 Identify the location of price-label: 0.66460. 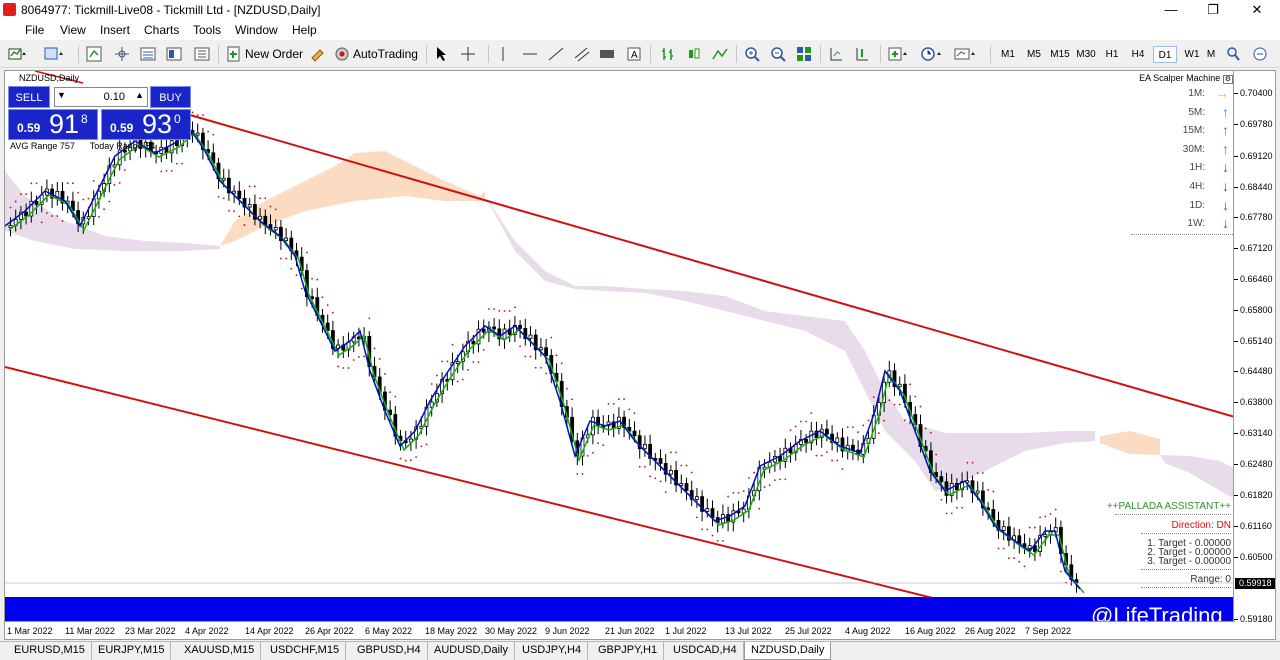
(1253, 279).